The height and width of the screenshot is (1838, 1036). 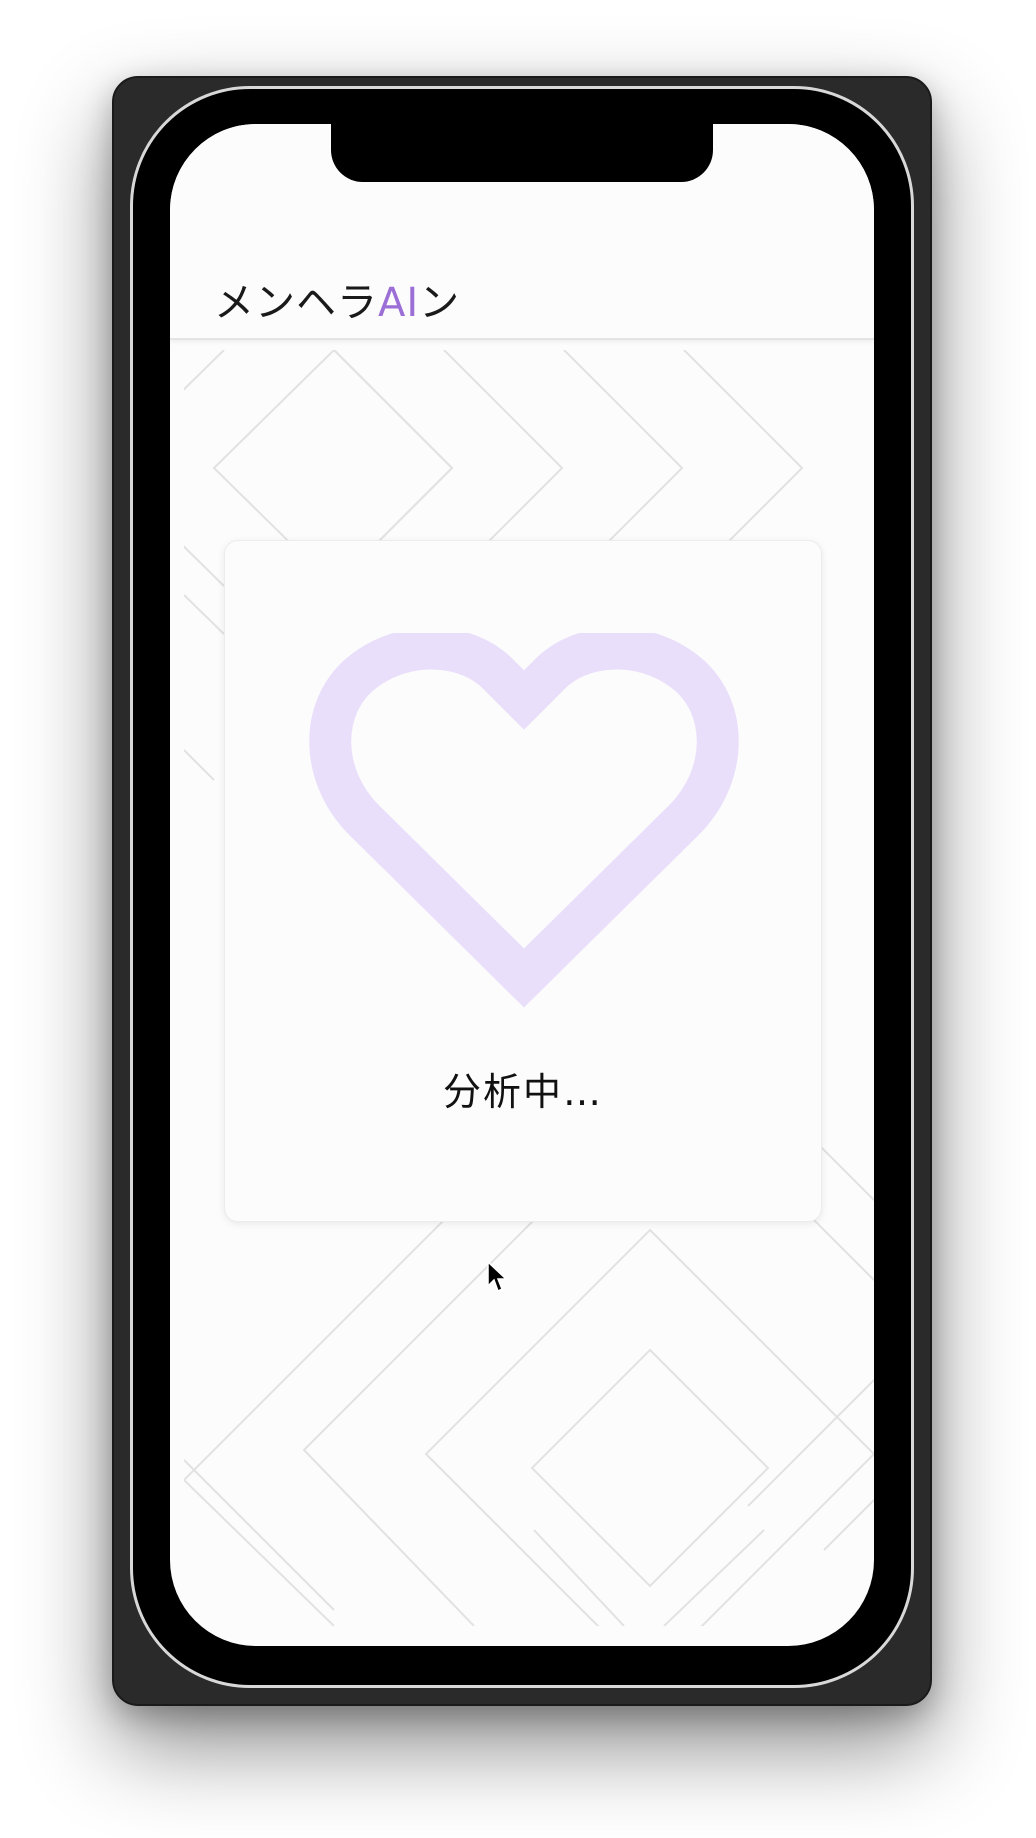 What do you see at coordinates (524, 820) in the screenshot?
I see `heart-outline-icon` at bounding box center [524, 820].